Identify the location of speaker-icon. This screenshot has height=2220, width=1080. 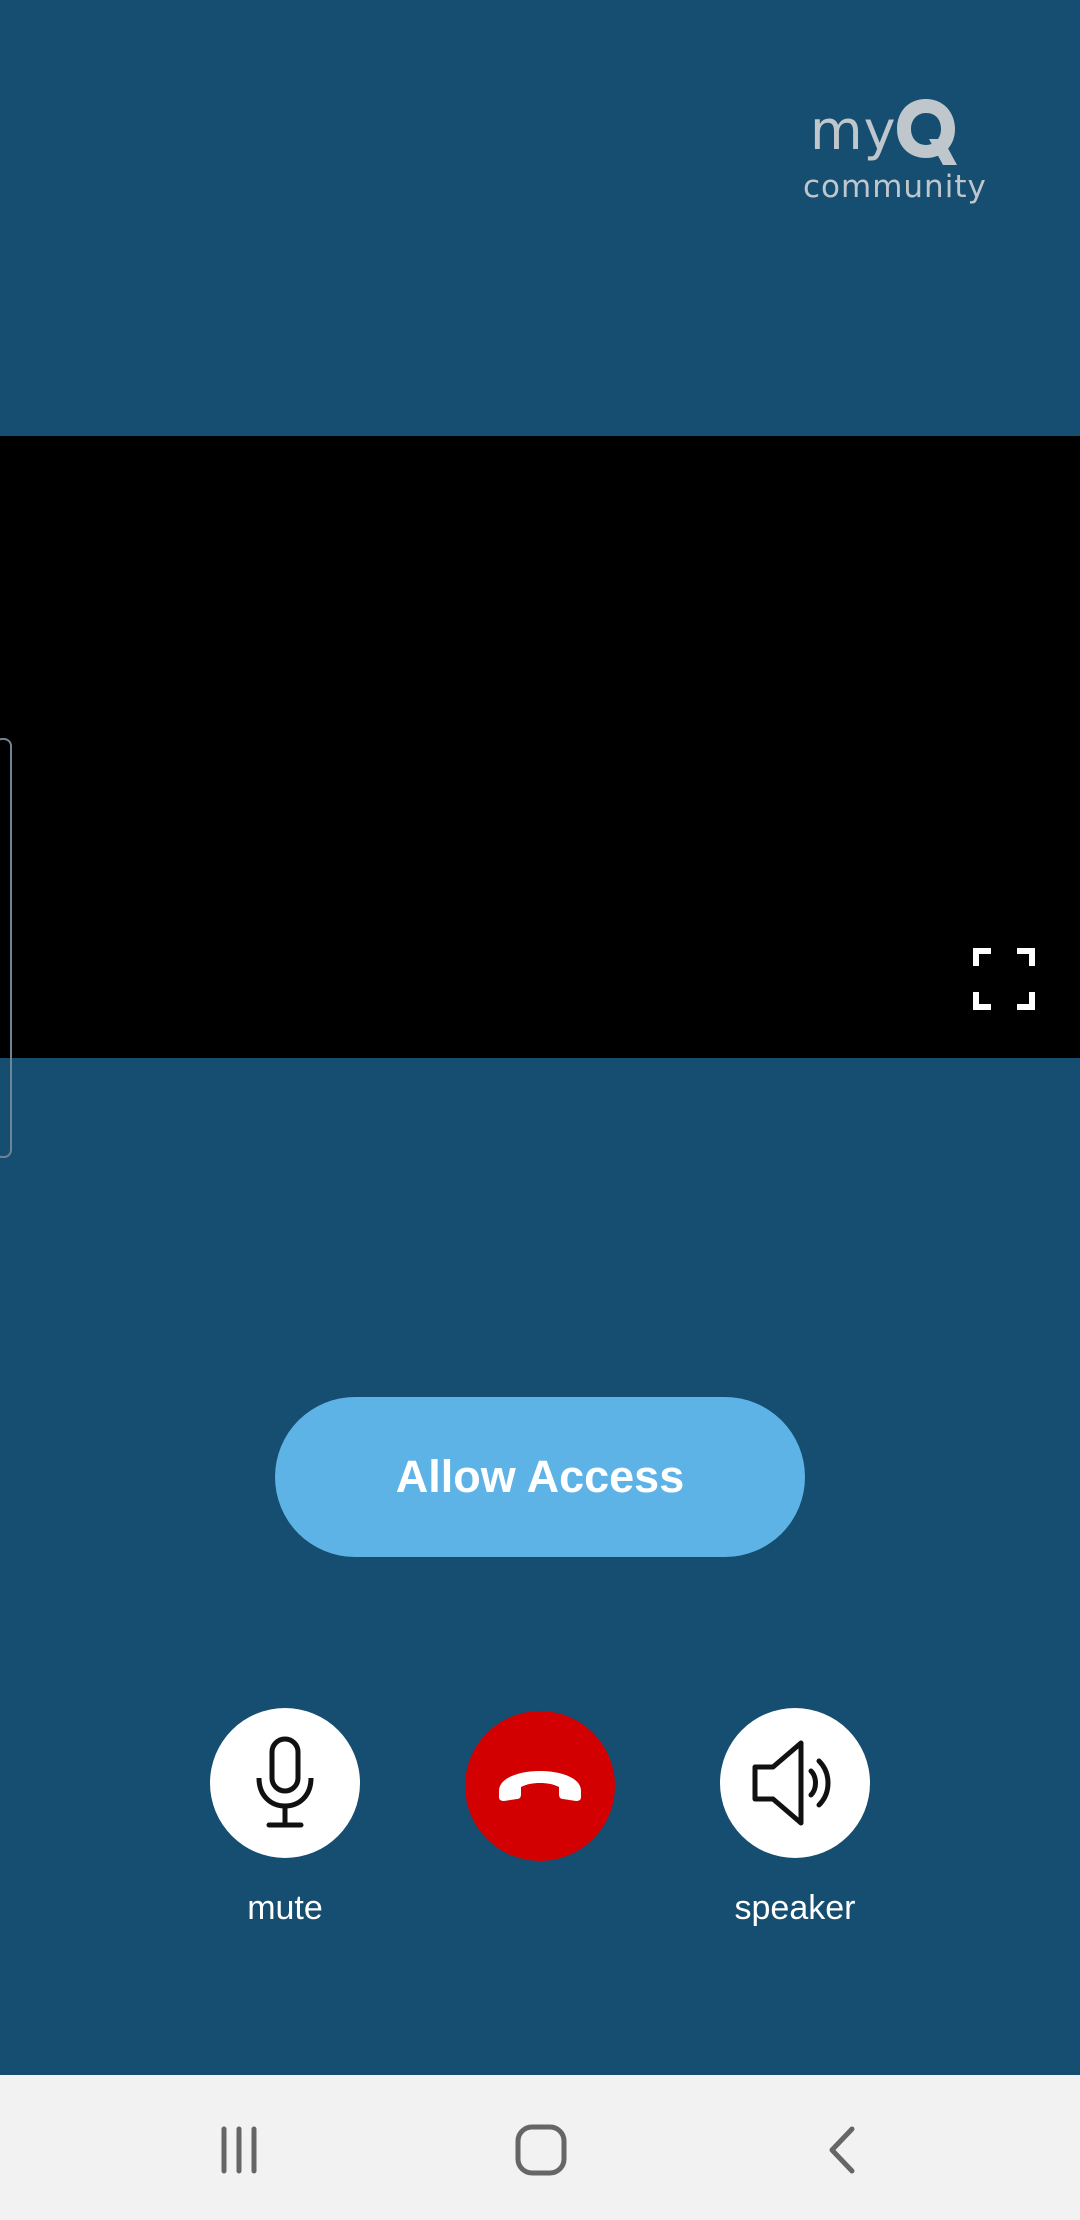
(791, 1783).